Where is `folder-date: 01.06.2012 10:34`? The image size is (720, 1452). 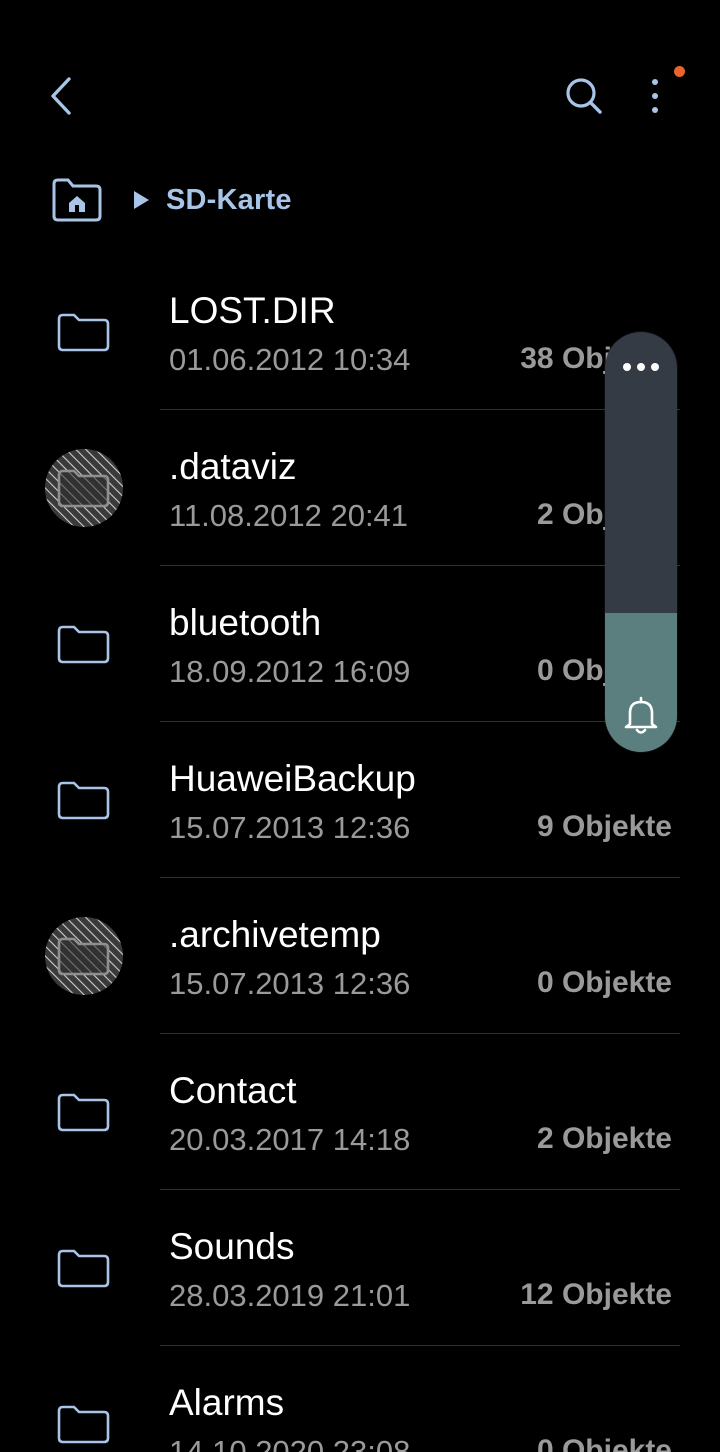 folder-date: 01.06.2012 10:34 is located at coordinates (290, 359).